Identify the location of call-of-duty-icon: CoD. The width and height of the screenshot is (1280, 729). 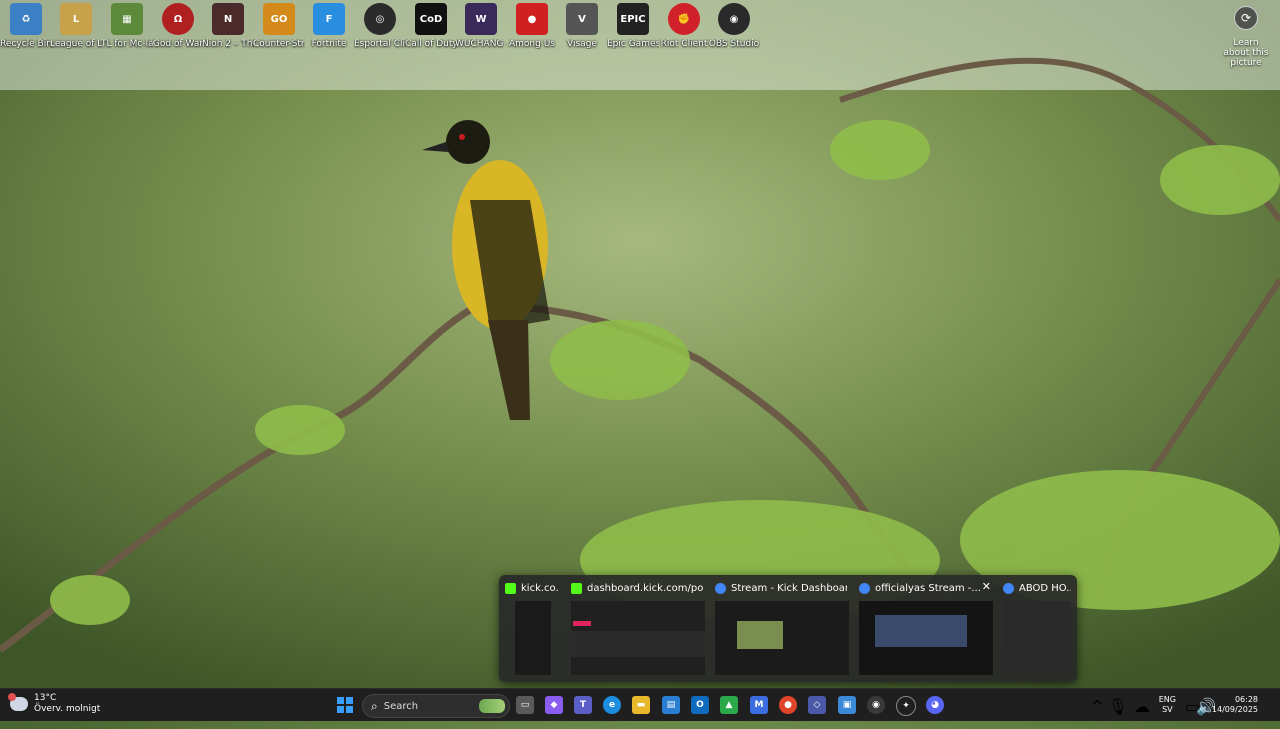
(431, 19).